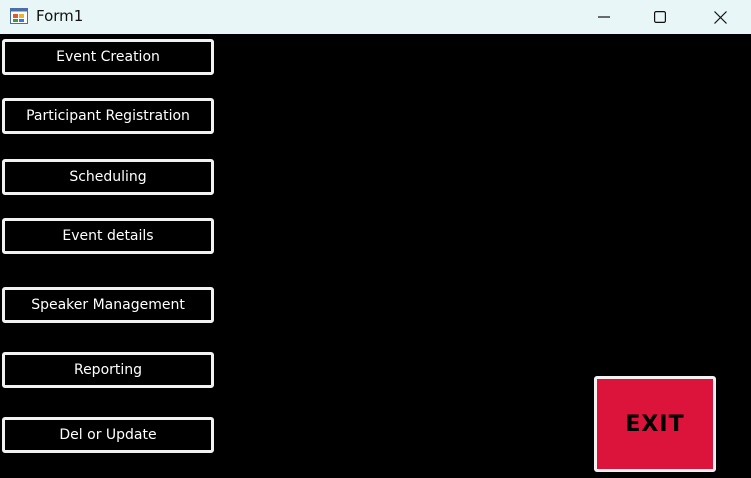 The height and width of the screenshot is (478, 751). What do you see at coordinates (108, 57) in the screenshot?
I see `event-creation-button: Event Creation` at bounding box center [108, 57].